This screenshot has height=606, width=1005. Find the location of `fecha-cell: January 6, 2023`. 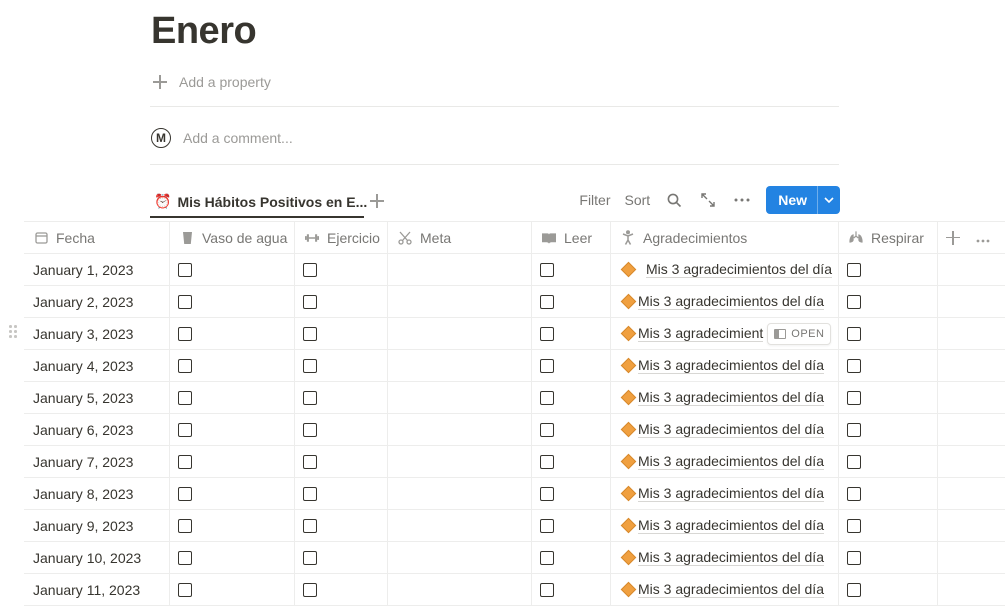

fecha-cell: January 6, 2023 is located at coordinates (97, 429).